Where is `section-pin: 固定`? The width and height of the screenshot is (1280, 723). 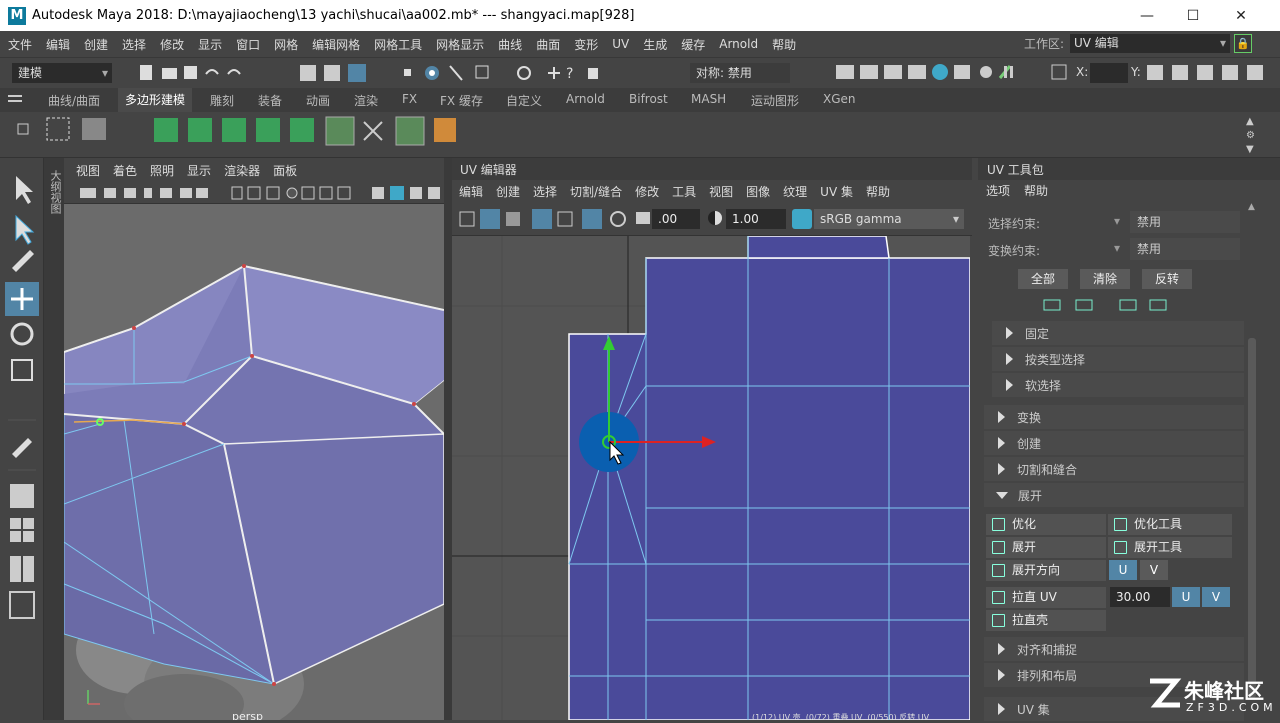
section-pin: 固定 is located at coordinates (1118, 333).